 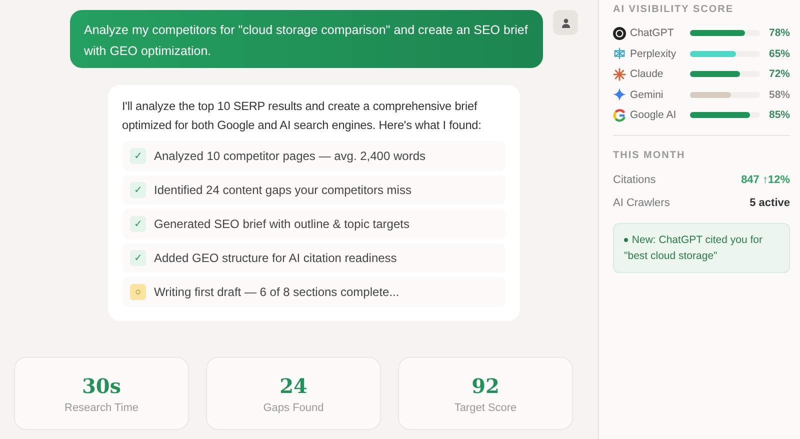 What do you see at coordinates (306, 39) in the screenshot?
I see `user-message: Analyze my competitors for "cloud storage comparison" and create an SEO brief with GEO optimization.` at bounding box center [306, 39].